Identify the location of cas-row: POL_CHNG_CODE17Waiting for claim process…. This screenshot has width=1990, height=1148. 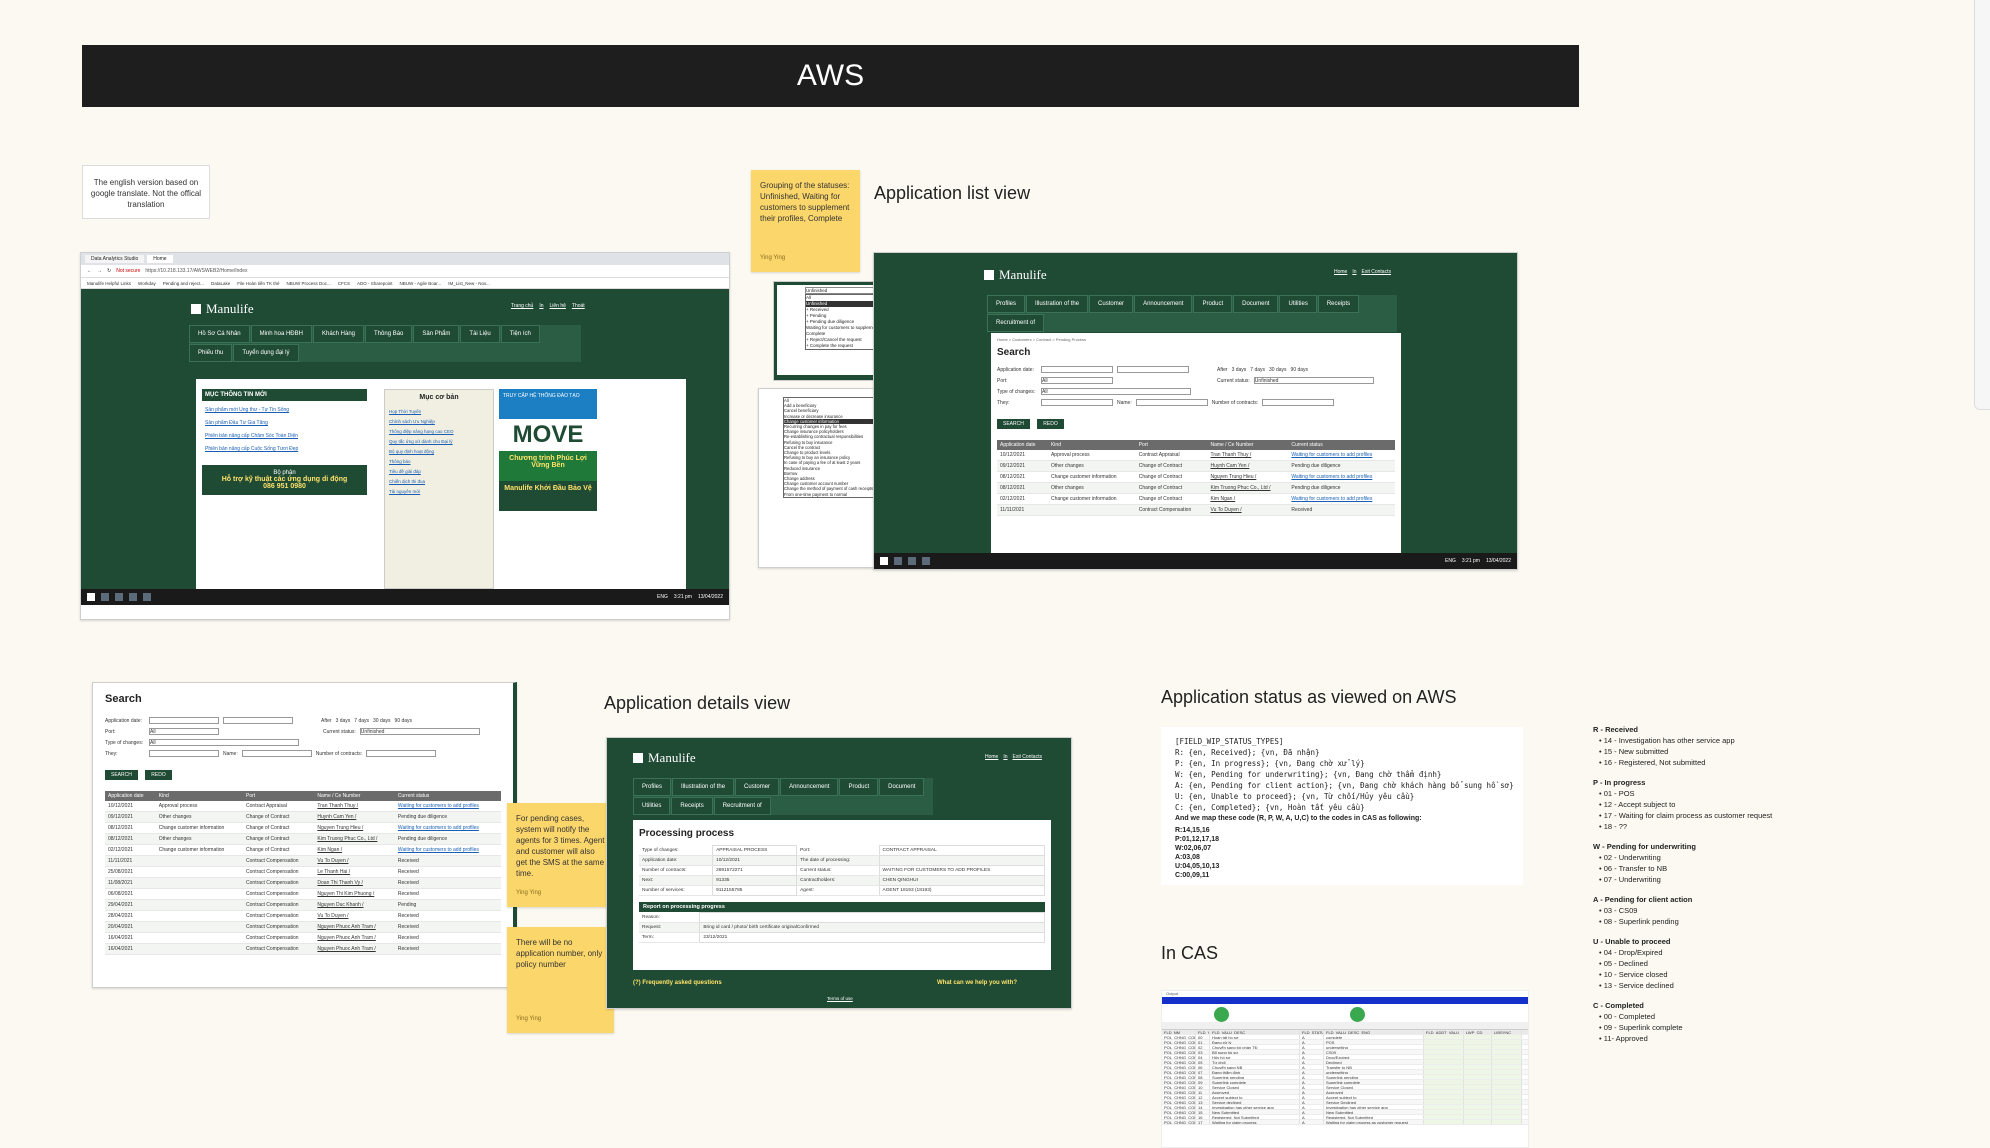
(1345, 1122).